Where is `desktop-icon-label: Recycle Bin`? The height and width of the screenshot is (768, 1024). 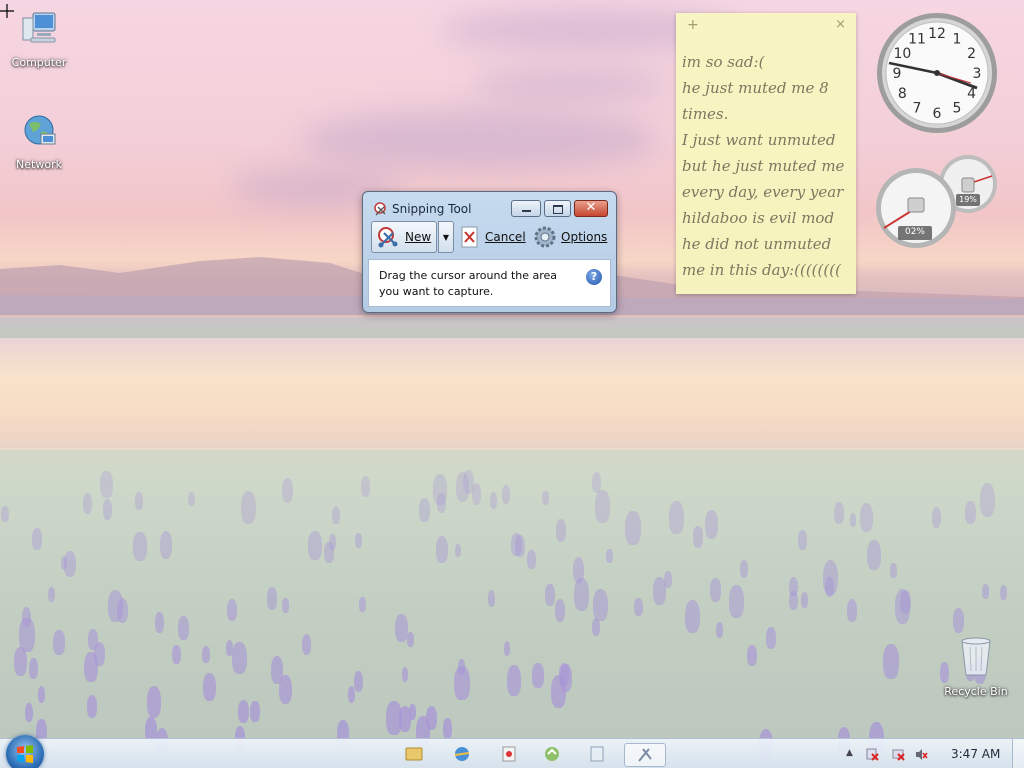 desktop-icon-label: Recycle Bin is located at coordinates (976, 691).